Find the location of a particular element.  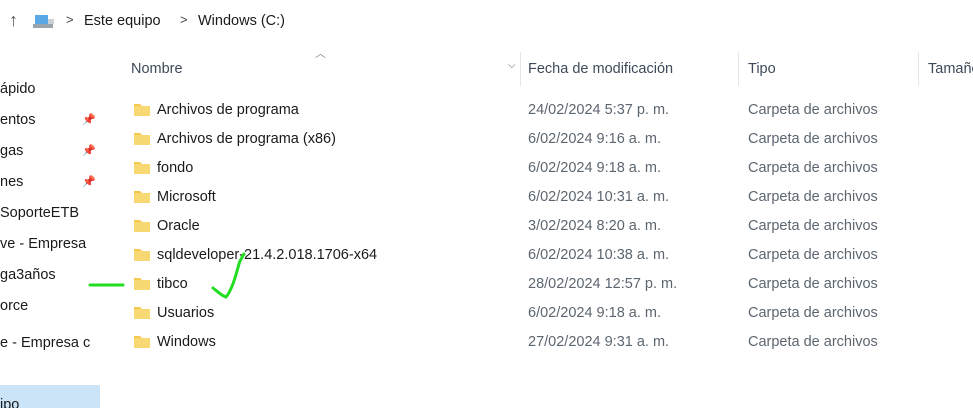

nav-item-imagenes: nes 📌 is located at coordinates (53, 182).